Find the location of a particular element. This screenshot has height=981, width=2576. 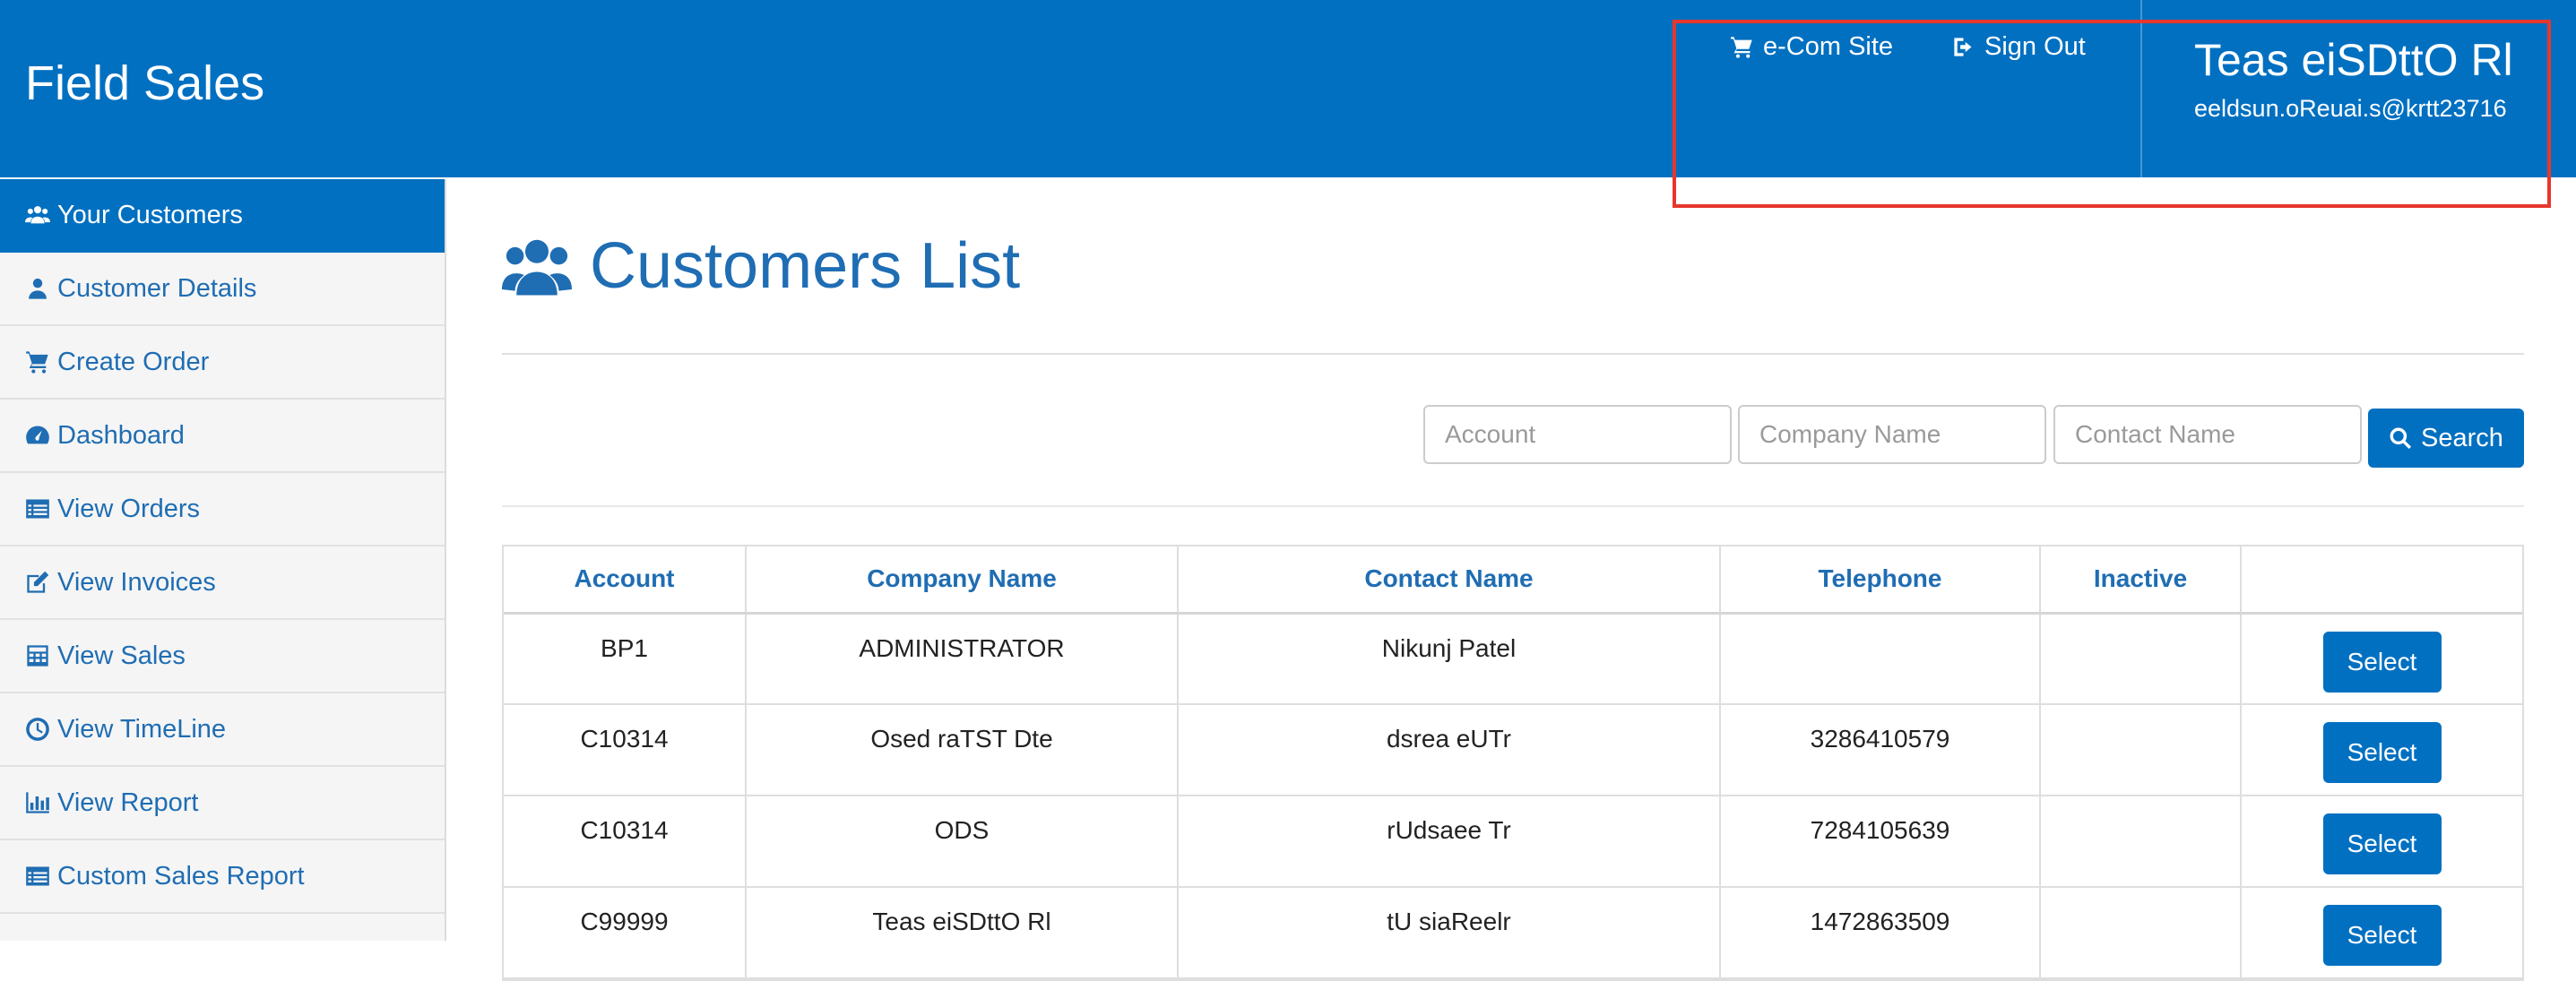

table-row: C10314 ODS rUdsaee Tr 7284105639 Select is located at coordinates (1513, 842).